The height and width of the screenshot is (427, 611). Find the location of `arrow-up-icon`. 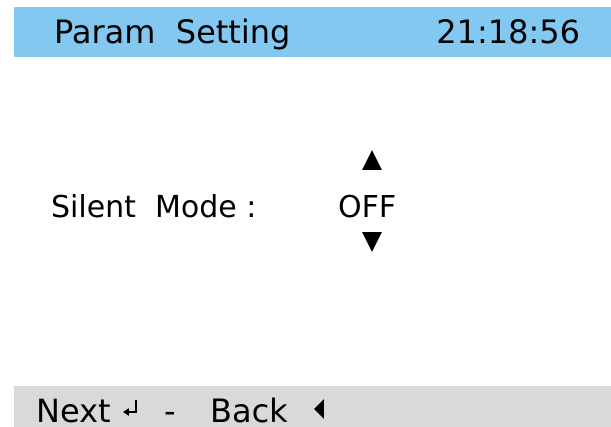

arrow-up-icon is located at coordinates (372, 160).